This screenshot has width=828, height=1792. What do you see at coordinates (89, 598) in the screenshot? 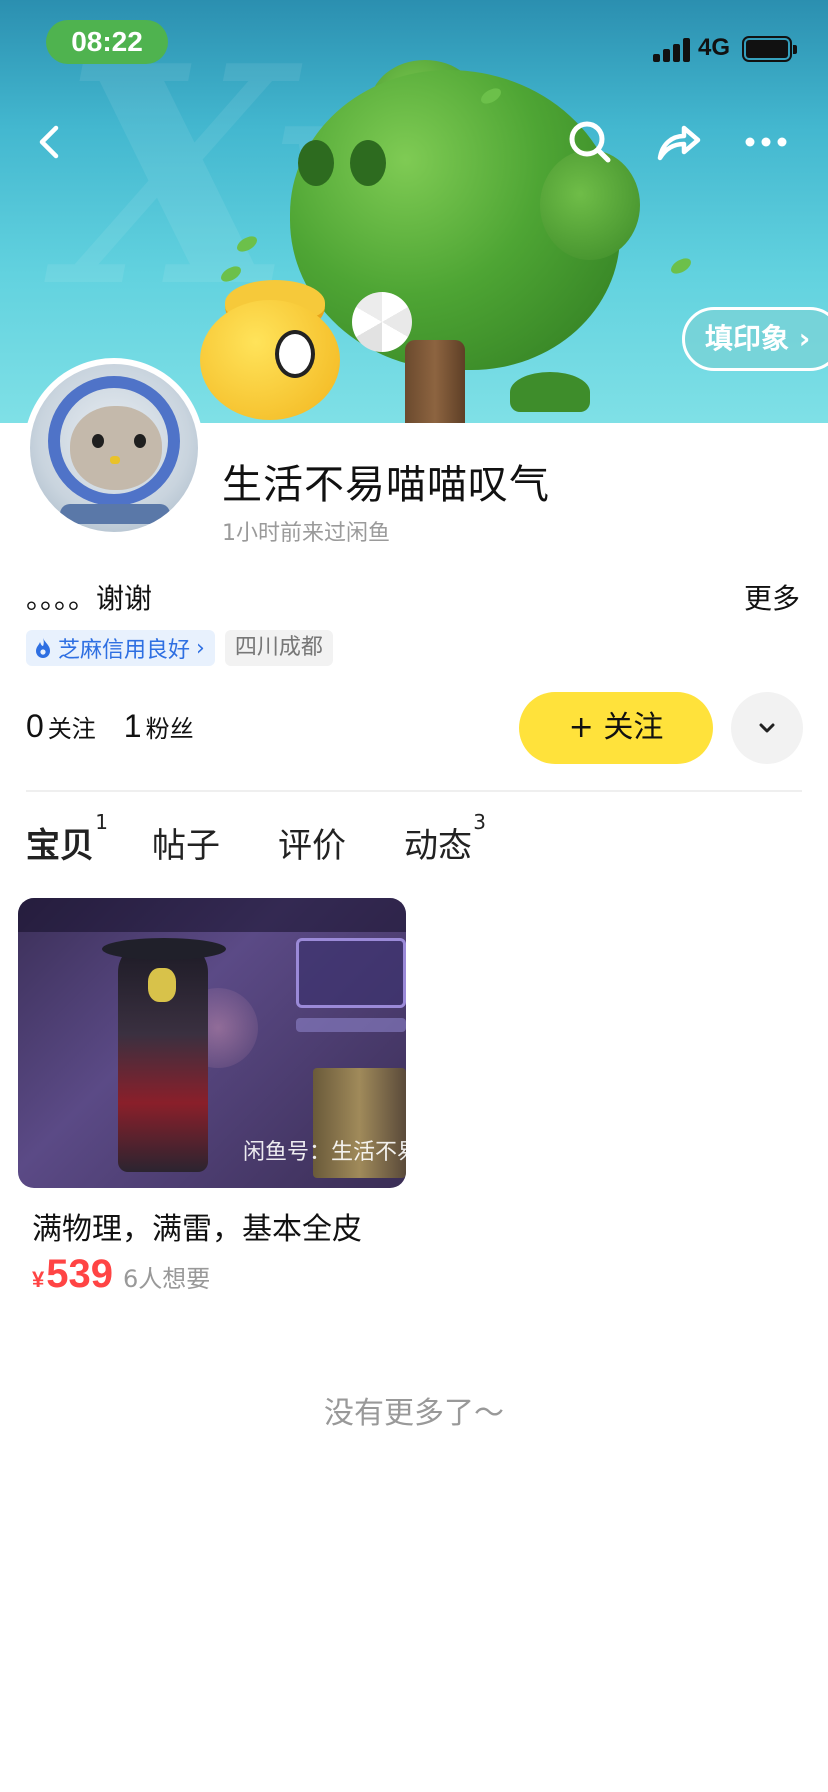
I see `bio-text: 。。。。谢谢` at bounding box center [89, 598].